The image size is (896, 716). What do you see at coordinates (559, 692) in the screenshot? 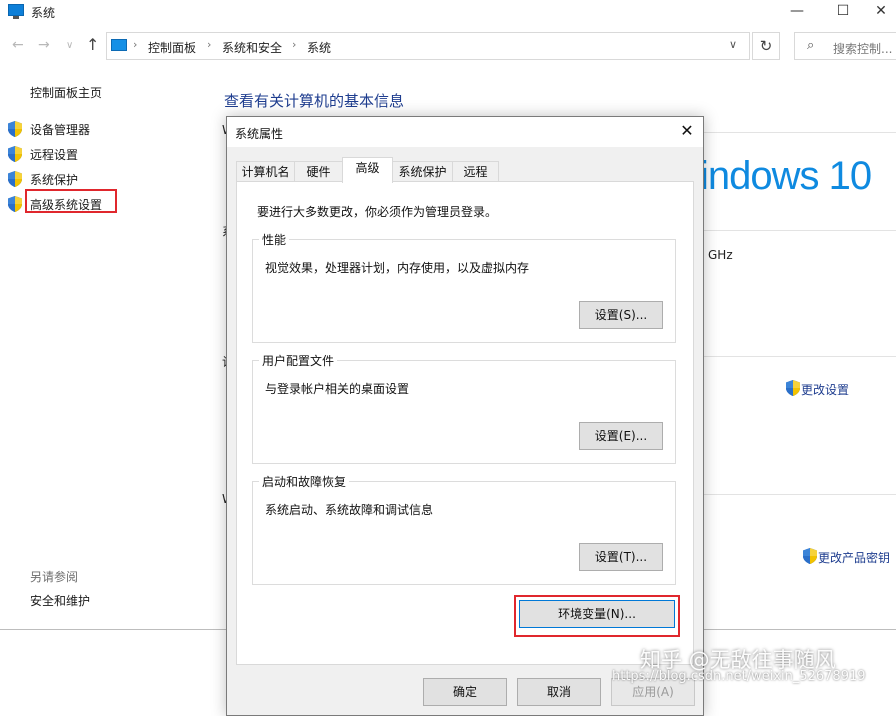
I see `cancel-button: 取消` at bounding box center [559, 692].